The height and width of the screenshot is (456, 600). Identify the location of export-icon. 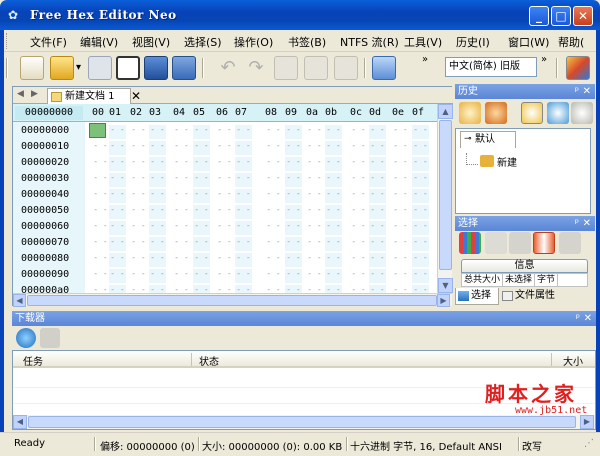
(384, 68).